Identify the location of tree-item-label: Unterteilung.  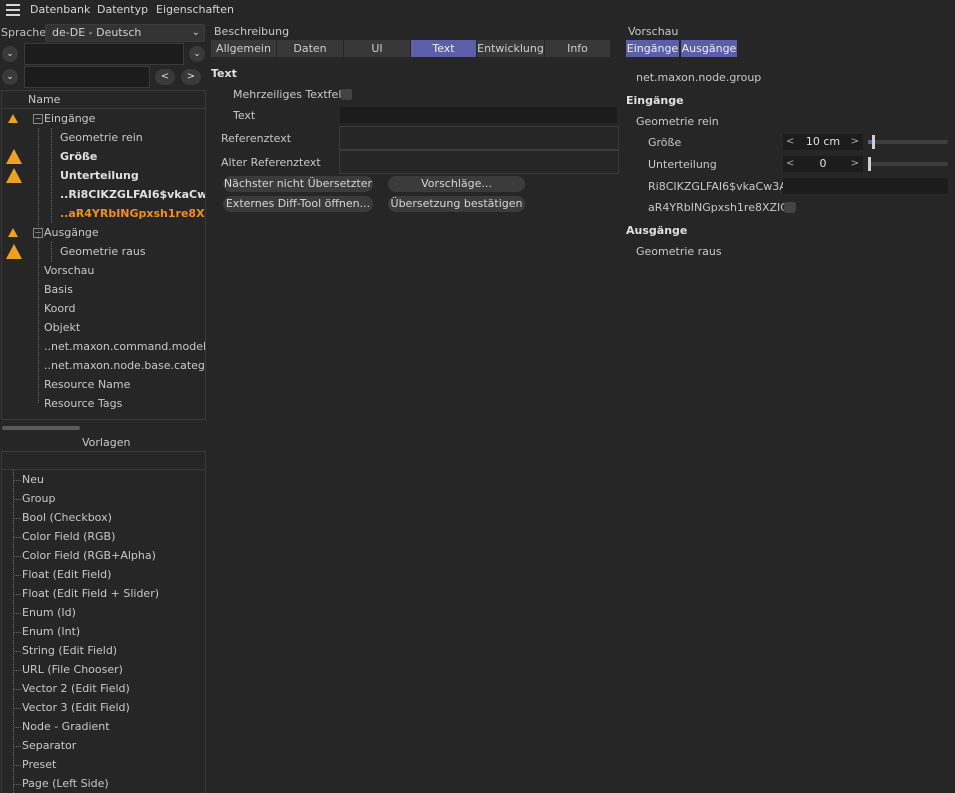
(99, 175).